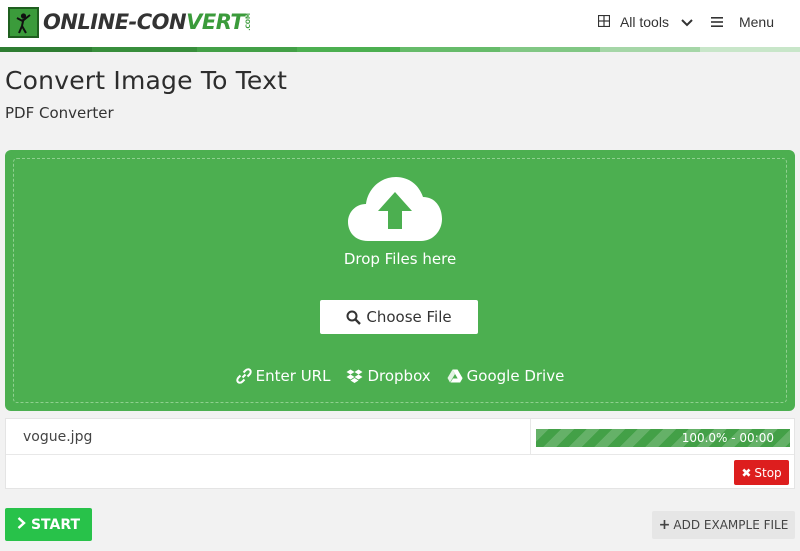 This screenshot has width=800, height=551. Describe the element at coordinates (687, 22) in the screenshot. I see `chevron-down-icon` at that location.